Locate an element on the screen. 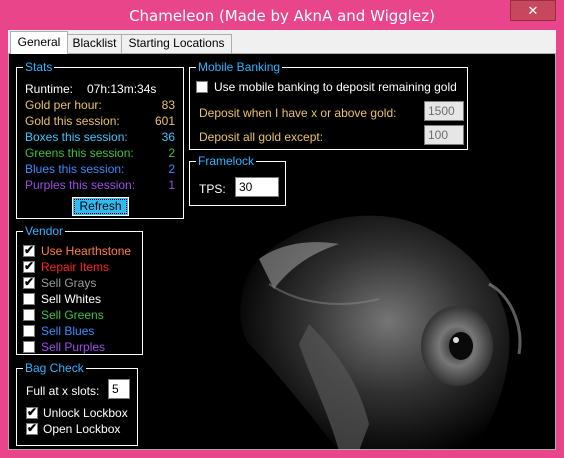  stat-value: 83 is located at coordinates (168, 105).